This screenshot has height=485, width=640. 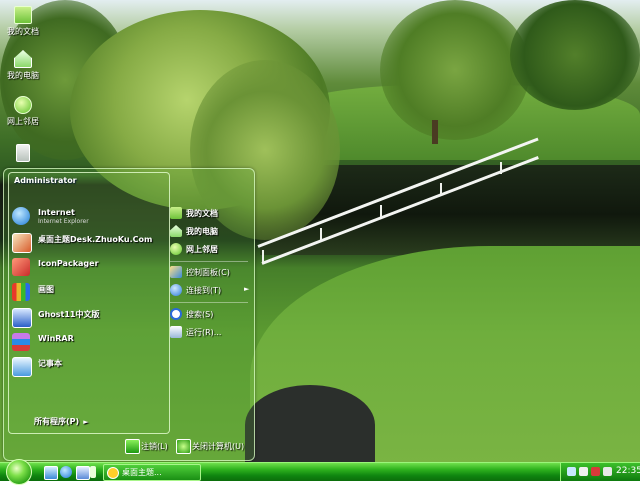 What do you see at coordinates (320, 472) in the screenshot?
I see `taskbar: 桌面主题... 22:35` at bounding box center [320, 472].